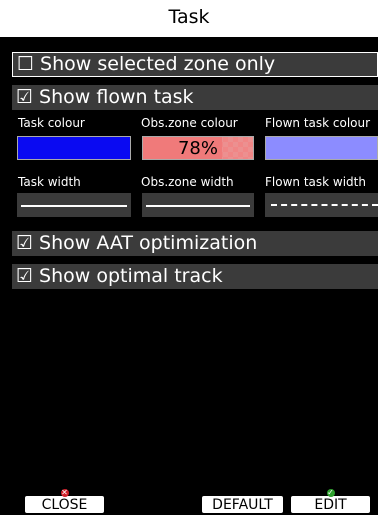  I want to click on checkbox-unchecked-icon: ☐, so click(26, 64).